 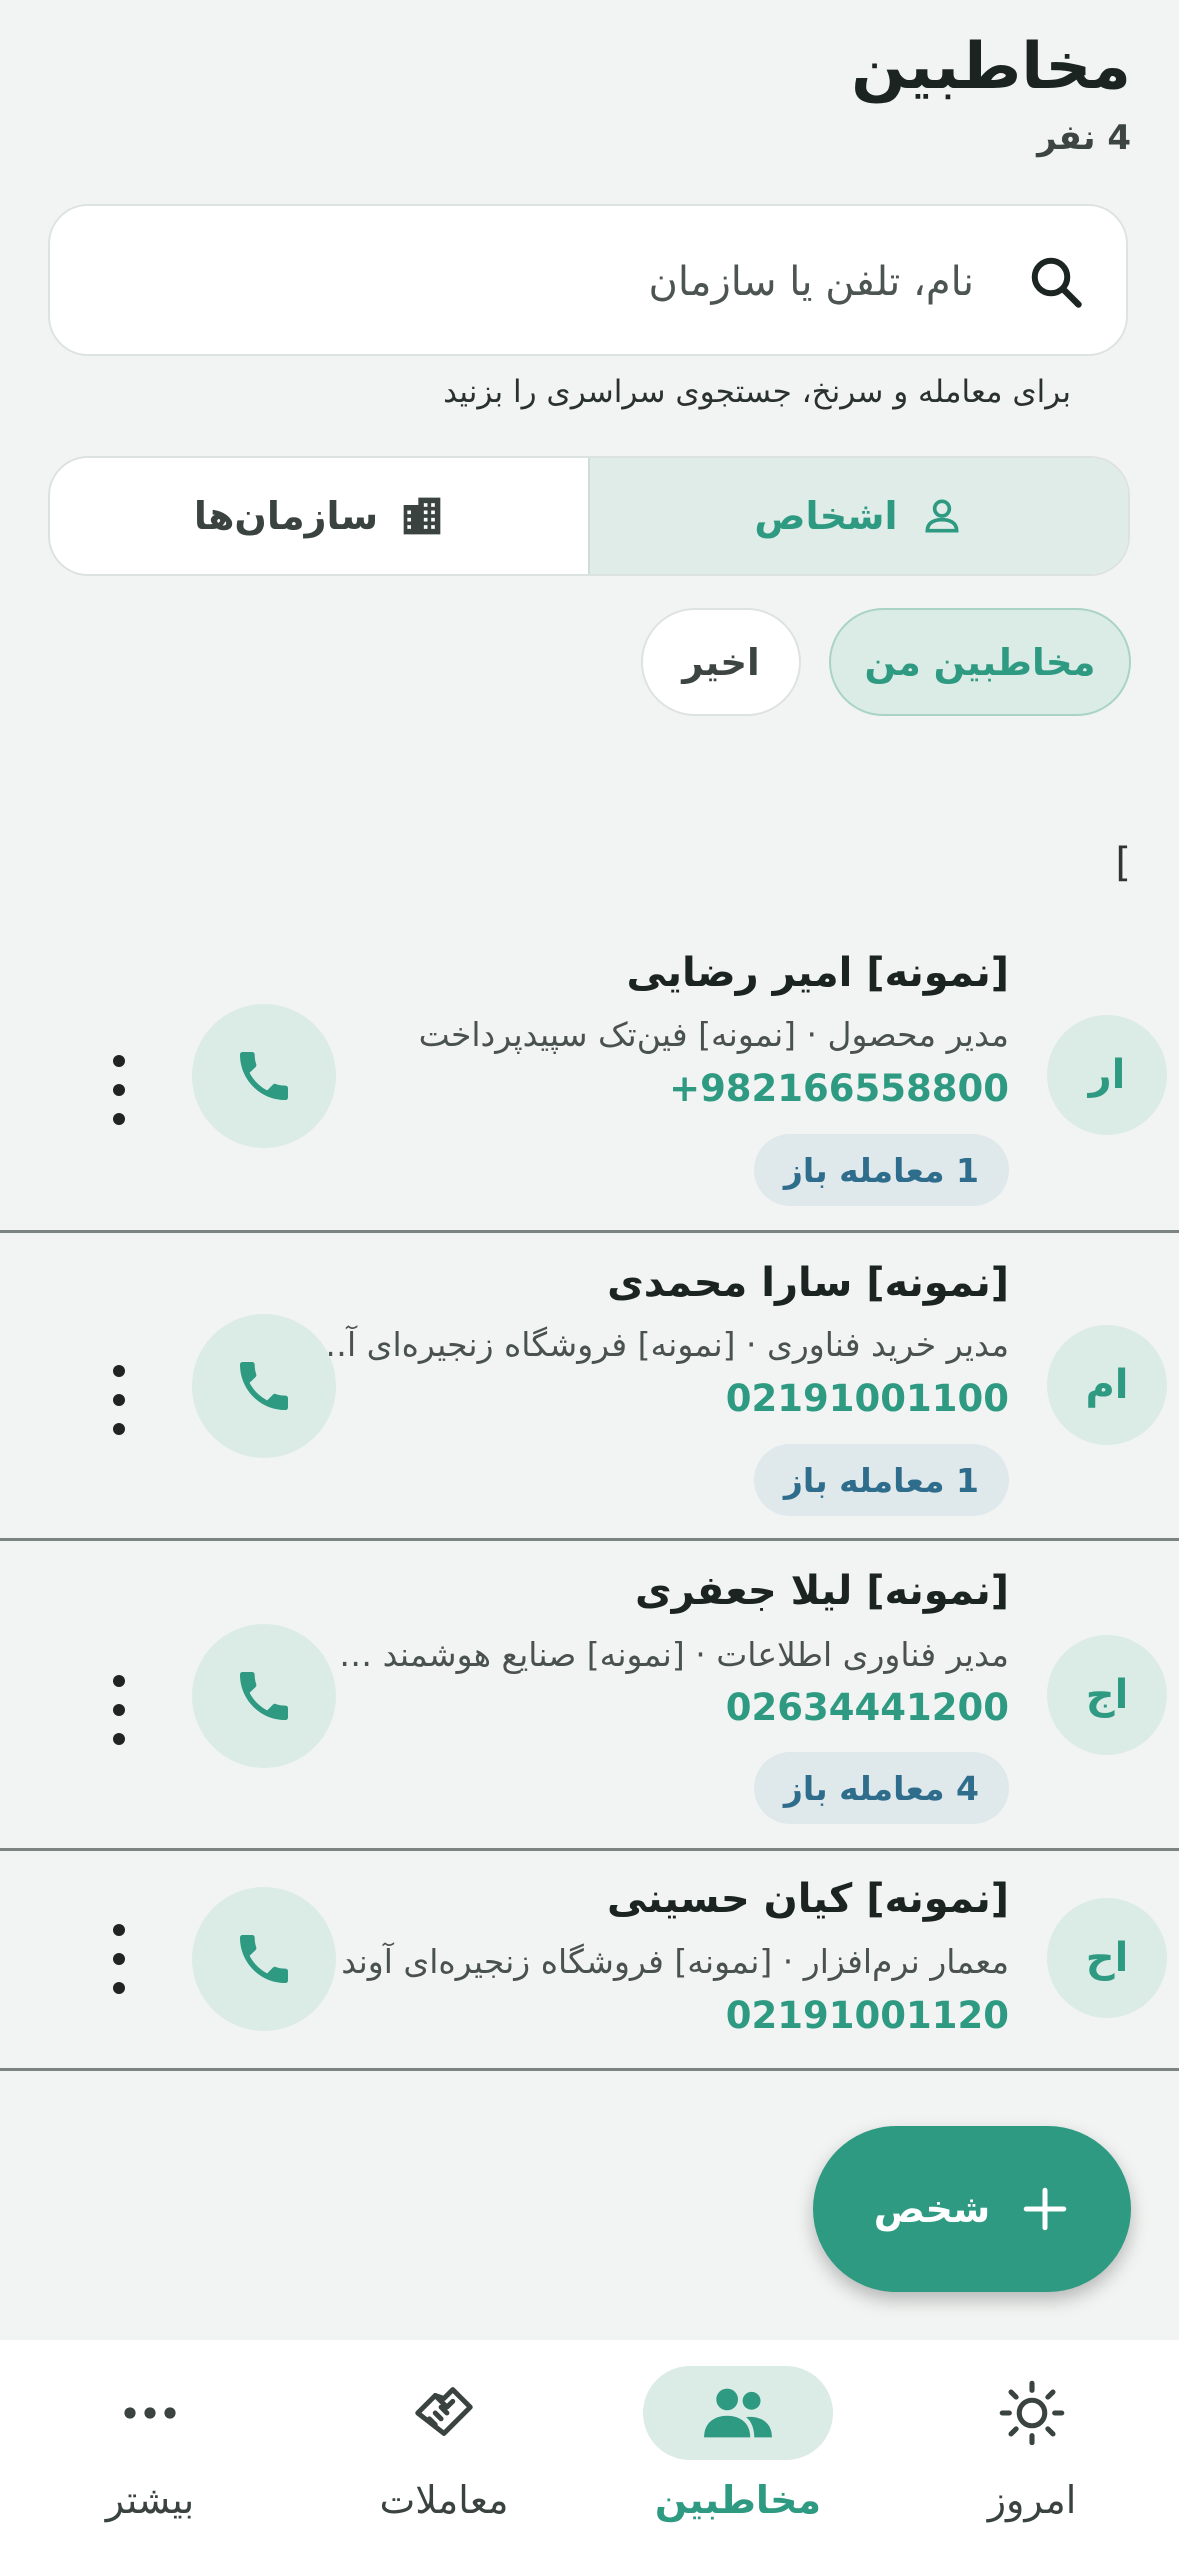 What do you see at coordinates (826, 516) in the screenshot?
I see `tab-people-label: اشخاص` at bounding box center [826, 516].